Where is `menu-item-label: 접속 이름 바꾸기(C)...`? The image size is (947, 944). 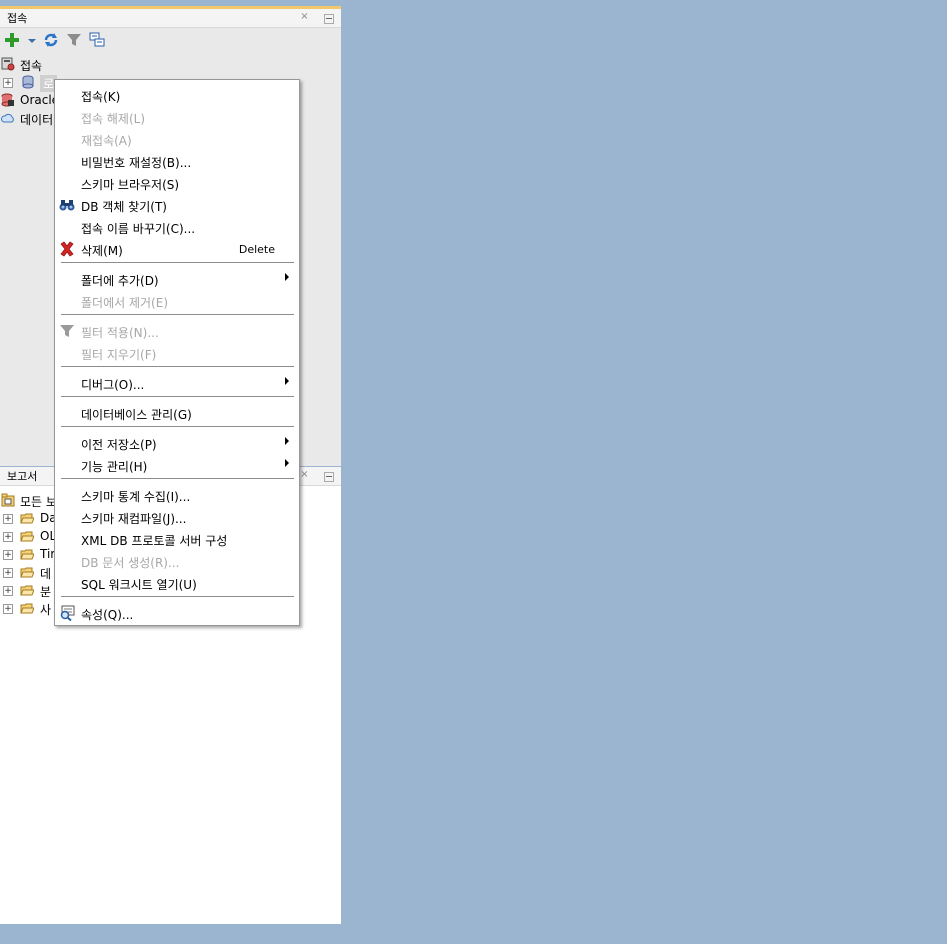
menu-item-label: 접속 이름 바꾸기(C)... is located at coordinates (138, 229).